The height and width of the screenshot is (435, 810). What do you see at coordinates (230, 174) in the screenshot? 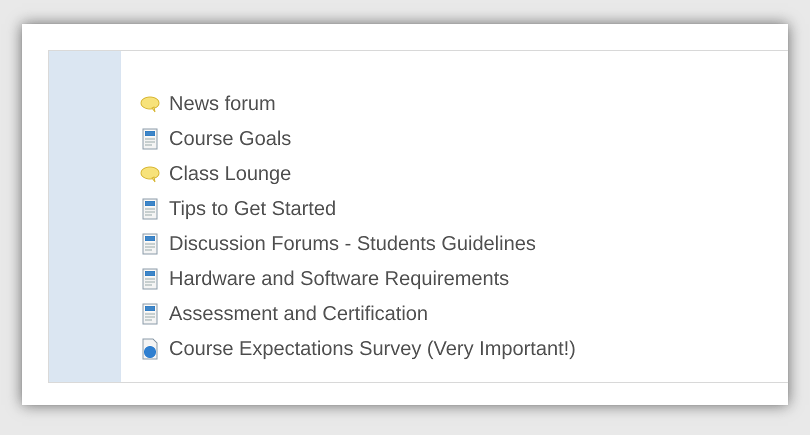
I see `activity-link: Class Lounge` at bounding box center [230, 174].